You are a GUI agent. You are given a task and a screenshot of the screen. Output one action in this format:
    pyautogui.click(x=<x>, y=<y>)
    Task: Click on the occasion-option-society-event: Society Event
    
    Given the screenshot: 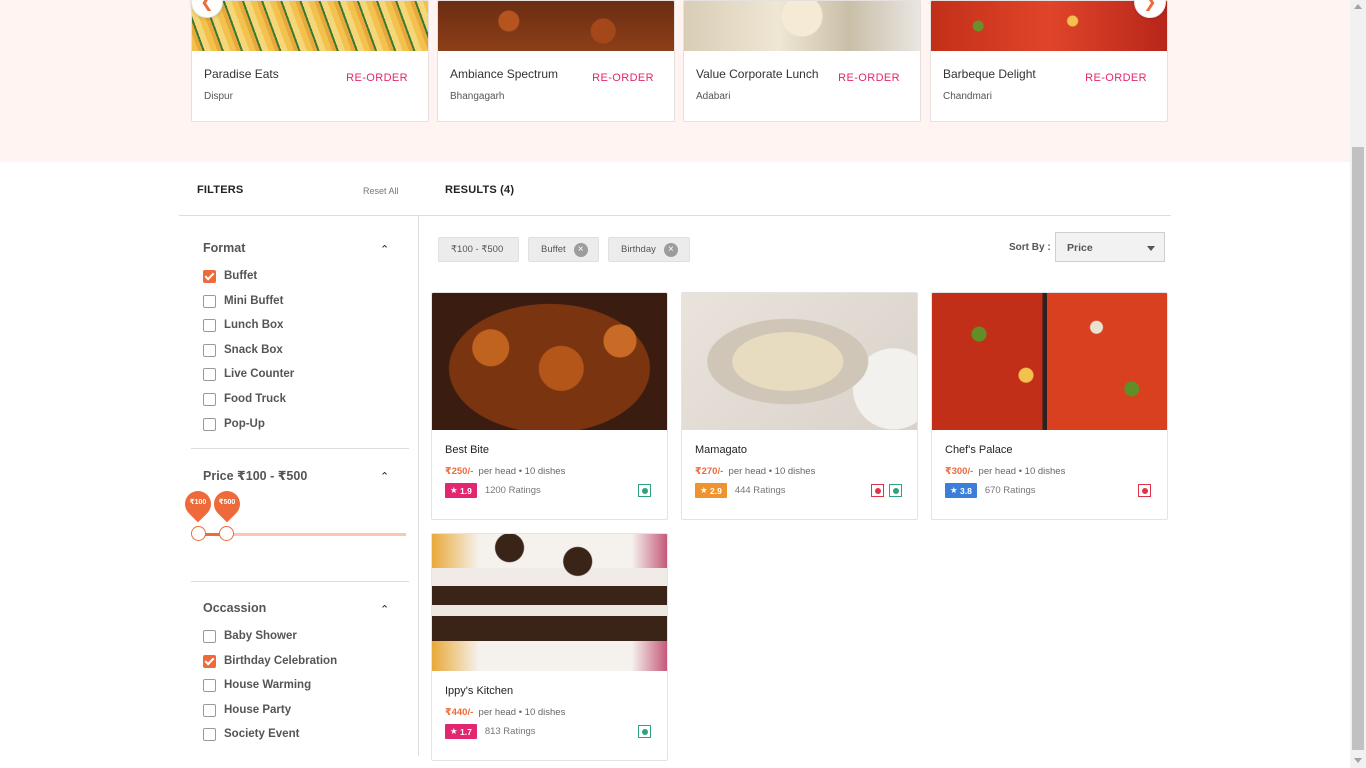 What is the action you would take?
    pyautogui.click(x=251, y=734)
    